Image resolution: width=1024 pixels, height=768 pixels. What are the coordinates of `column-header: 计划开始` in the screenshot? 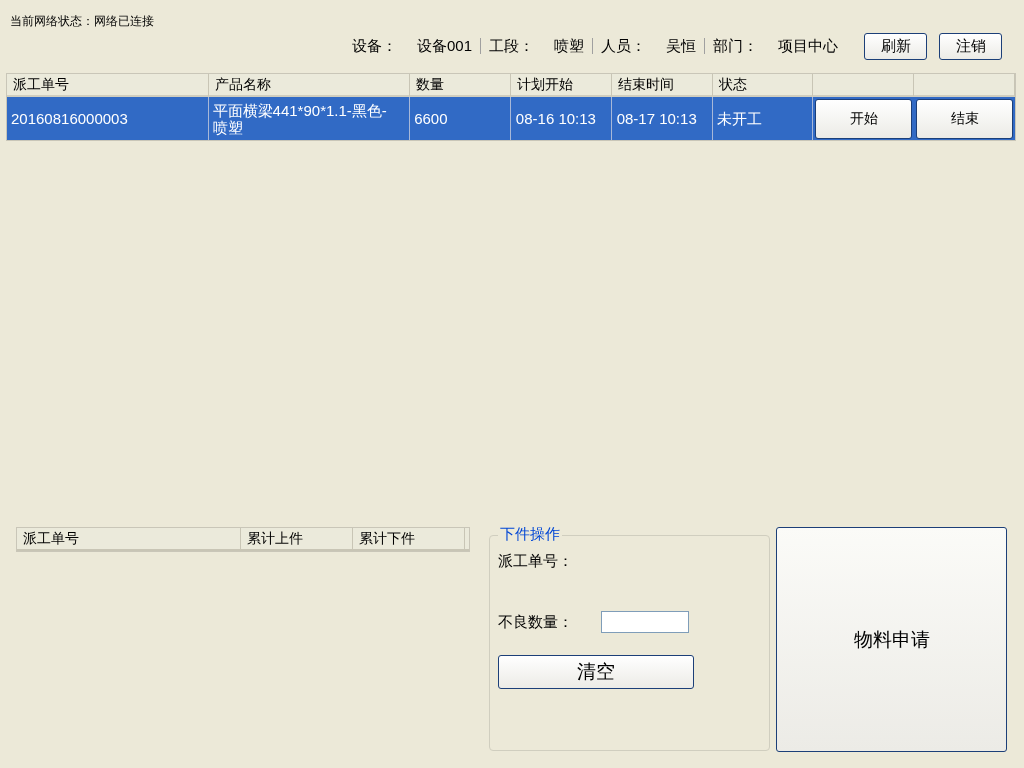 It's located at (561, 85).